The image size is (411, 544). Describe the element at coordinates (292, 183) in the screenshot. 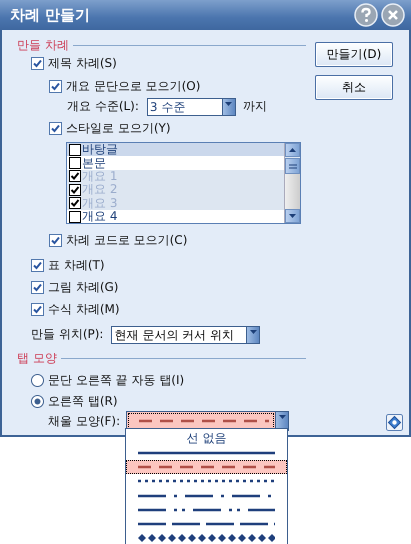

I see `scrollbar` at that location.